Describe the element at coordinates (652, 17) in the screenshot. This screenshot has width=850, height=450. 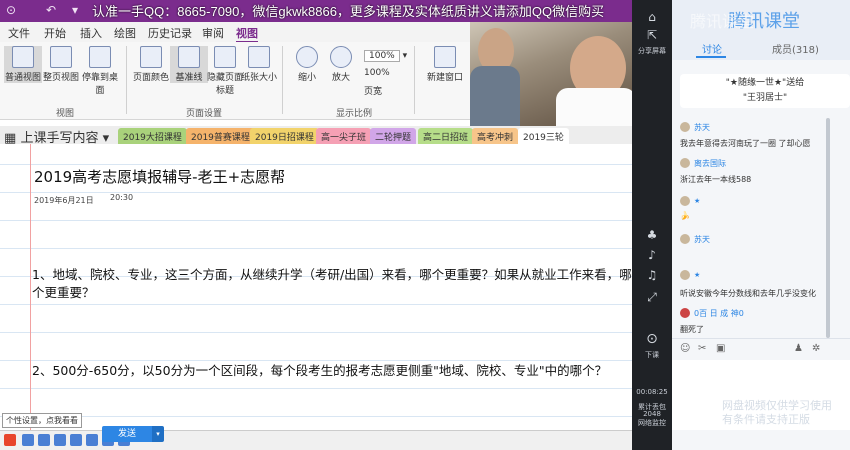
I see `pin-icon: ⌂` at that location.